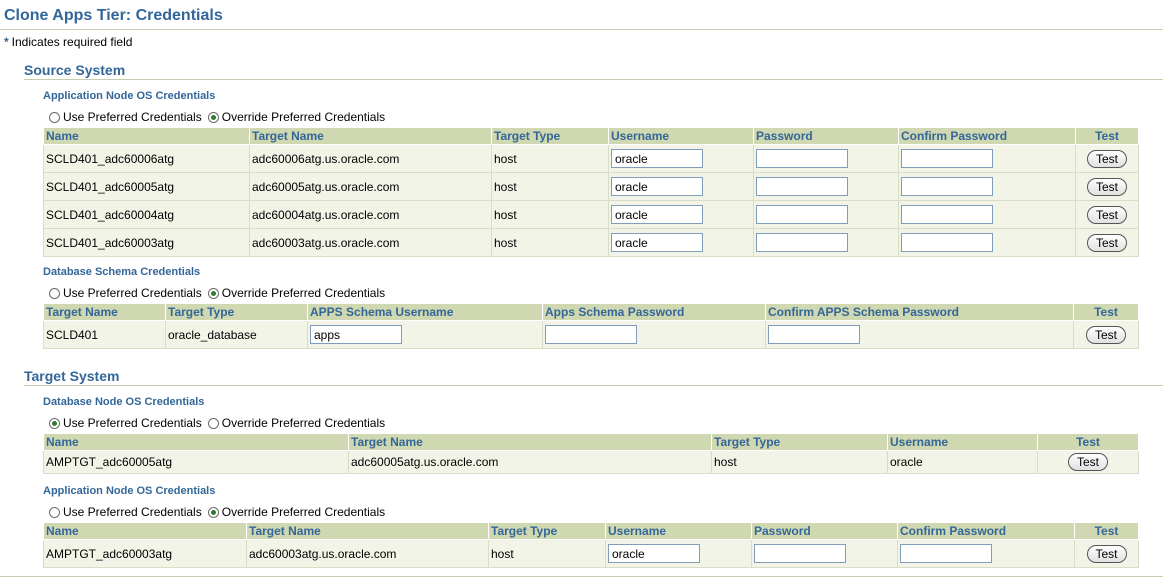 The height and width of the screenshot is (578, 1163). What do you see at coordinates (146, 214) in the screenshot?
I see `cell-name: SCLD401_adc60004atg` at bounding box center [146, 214].